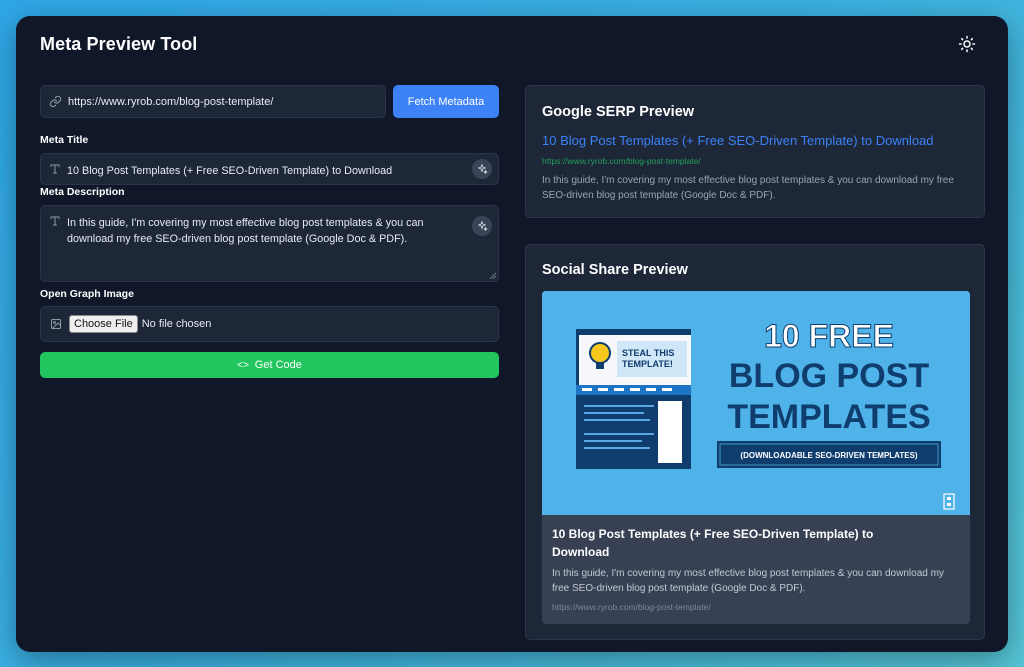 This screenshot has height=667, width=1024. Describe the element at coordinates (648, 353) in the screenshot. I see `badge-line-1: STEAL THIS` at that location.